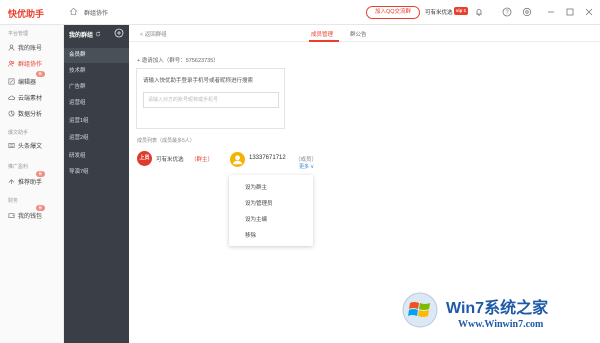 This screenshot has width=600, height=343. What do you see at coordinates (322, 34) in the screenshot?
I see `tab-members: 成员管理` at bounding box center [322, 34].